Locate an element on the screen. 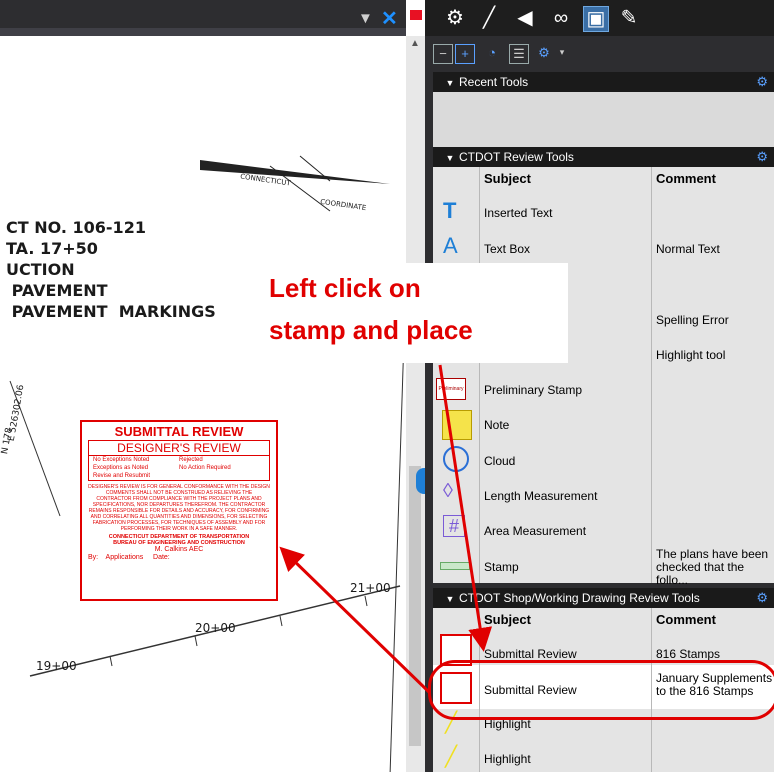 The height and width of the screenshot is (772, 774). tool-subject: Stamp is located at coordinates (501, 567).